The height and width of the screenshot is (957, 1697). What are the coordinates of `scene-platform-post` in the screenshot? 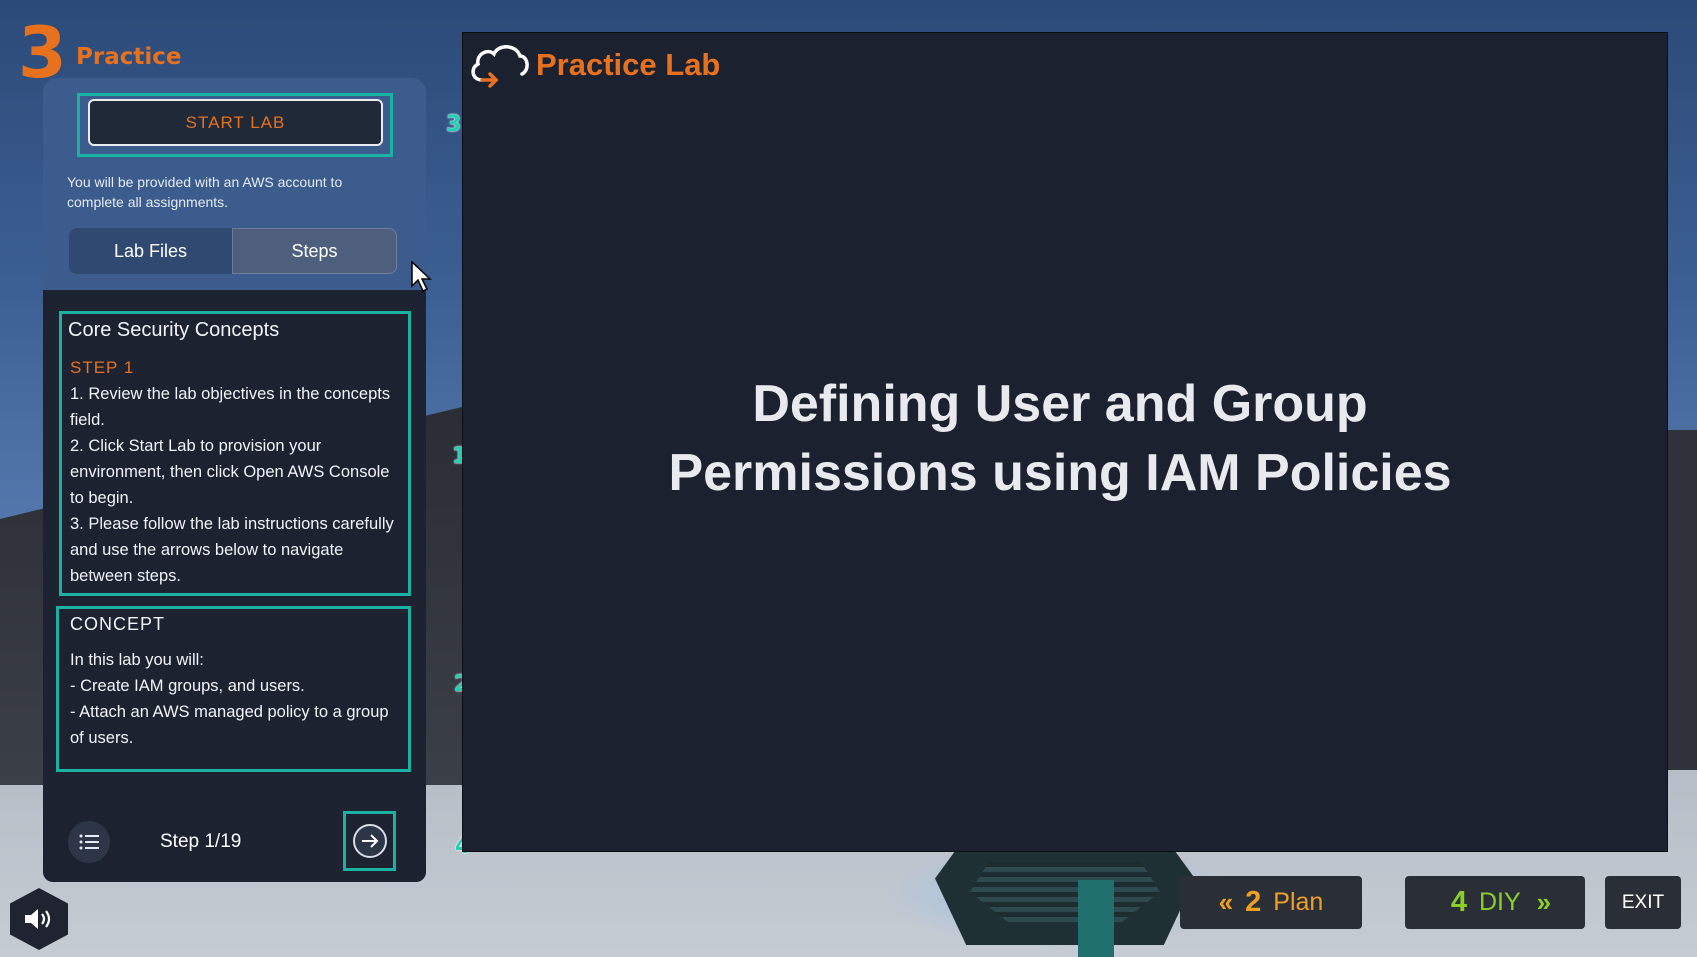 It's located at (1096, 918).